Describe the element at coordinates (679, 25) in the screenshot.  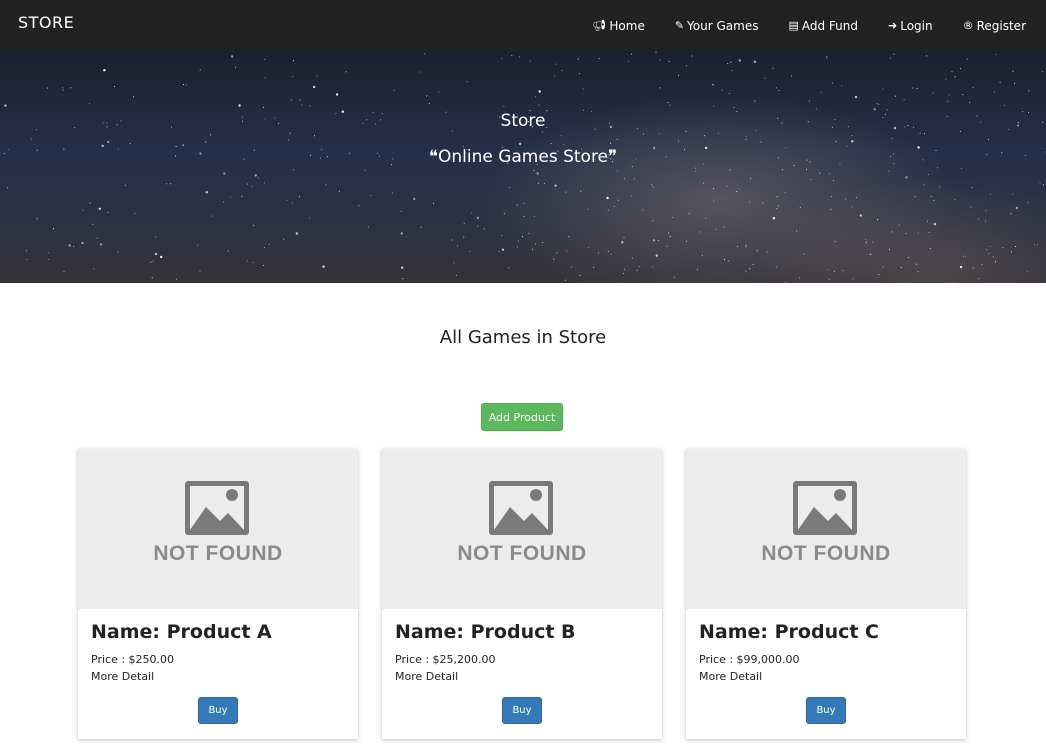
I see `edit-icon: ✎` at that location.